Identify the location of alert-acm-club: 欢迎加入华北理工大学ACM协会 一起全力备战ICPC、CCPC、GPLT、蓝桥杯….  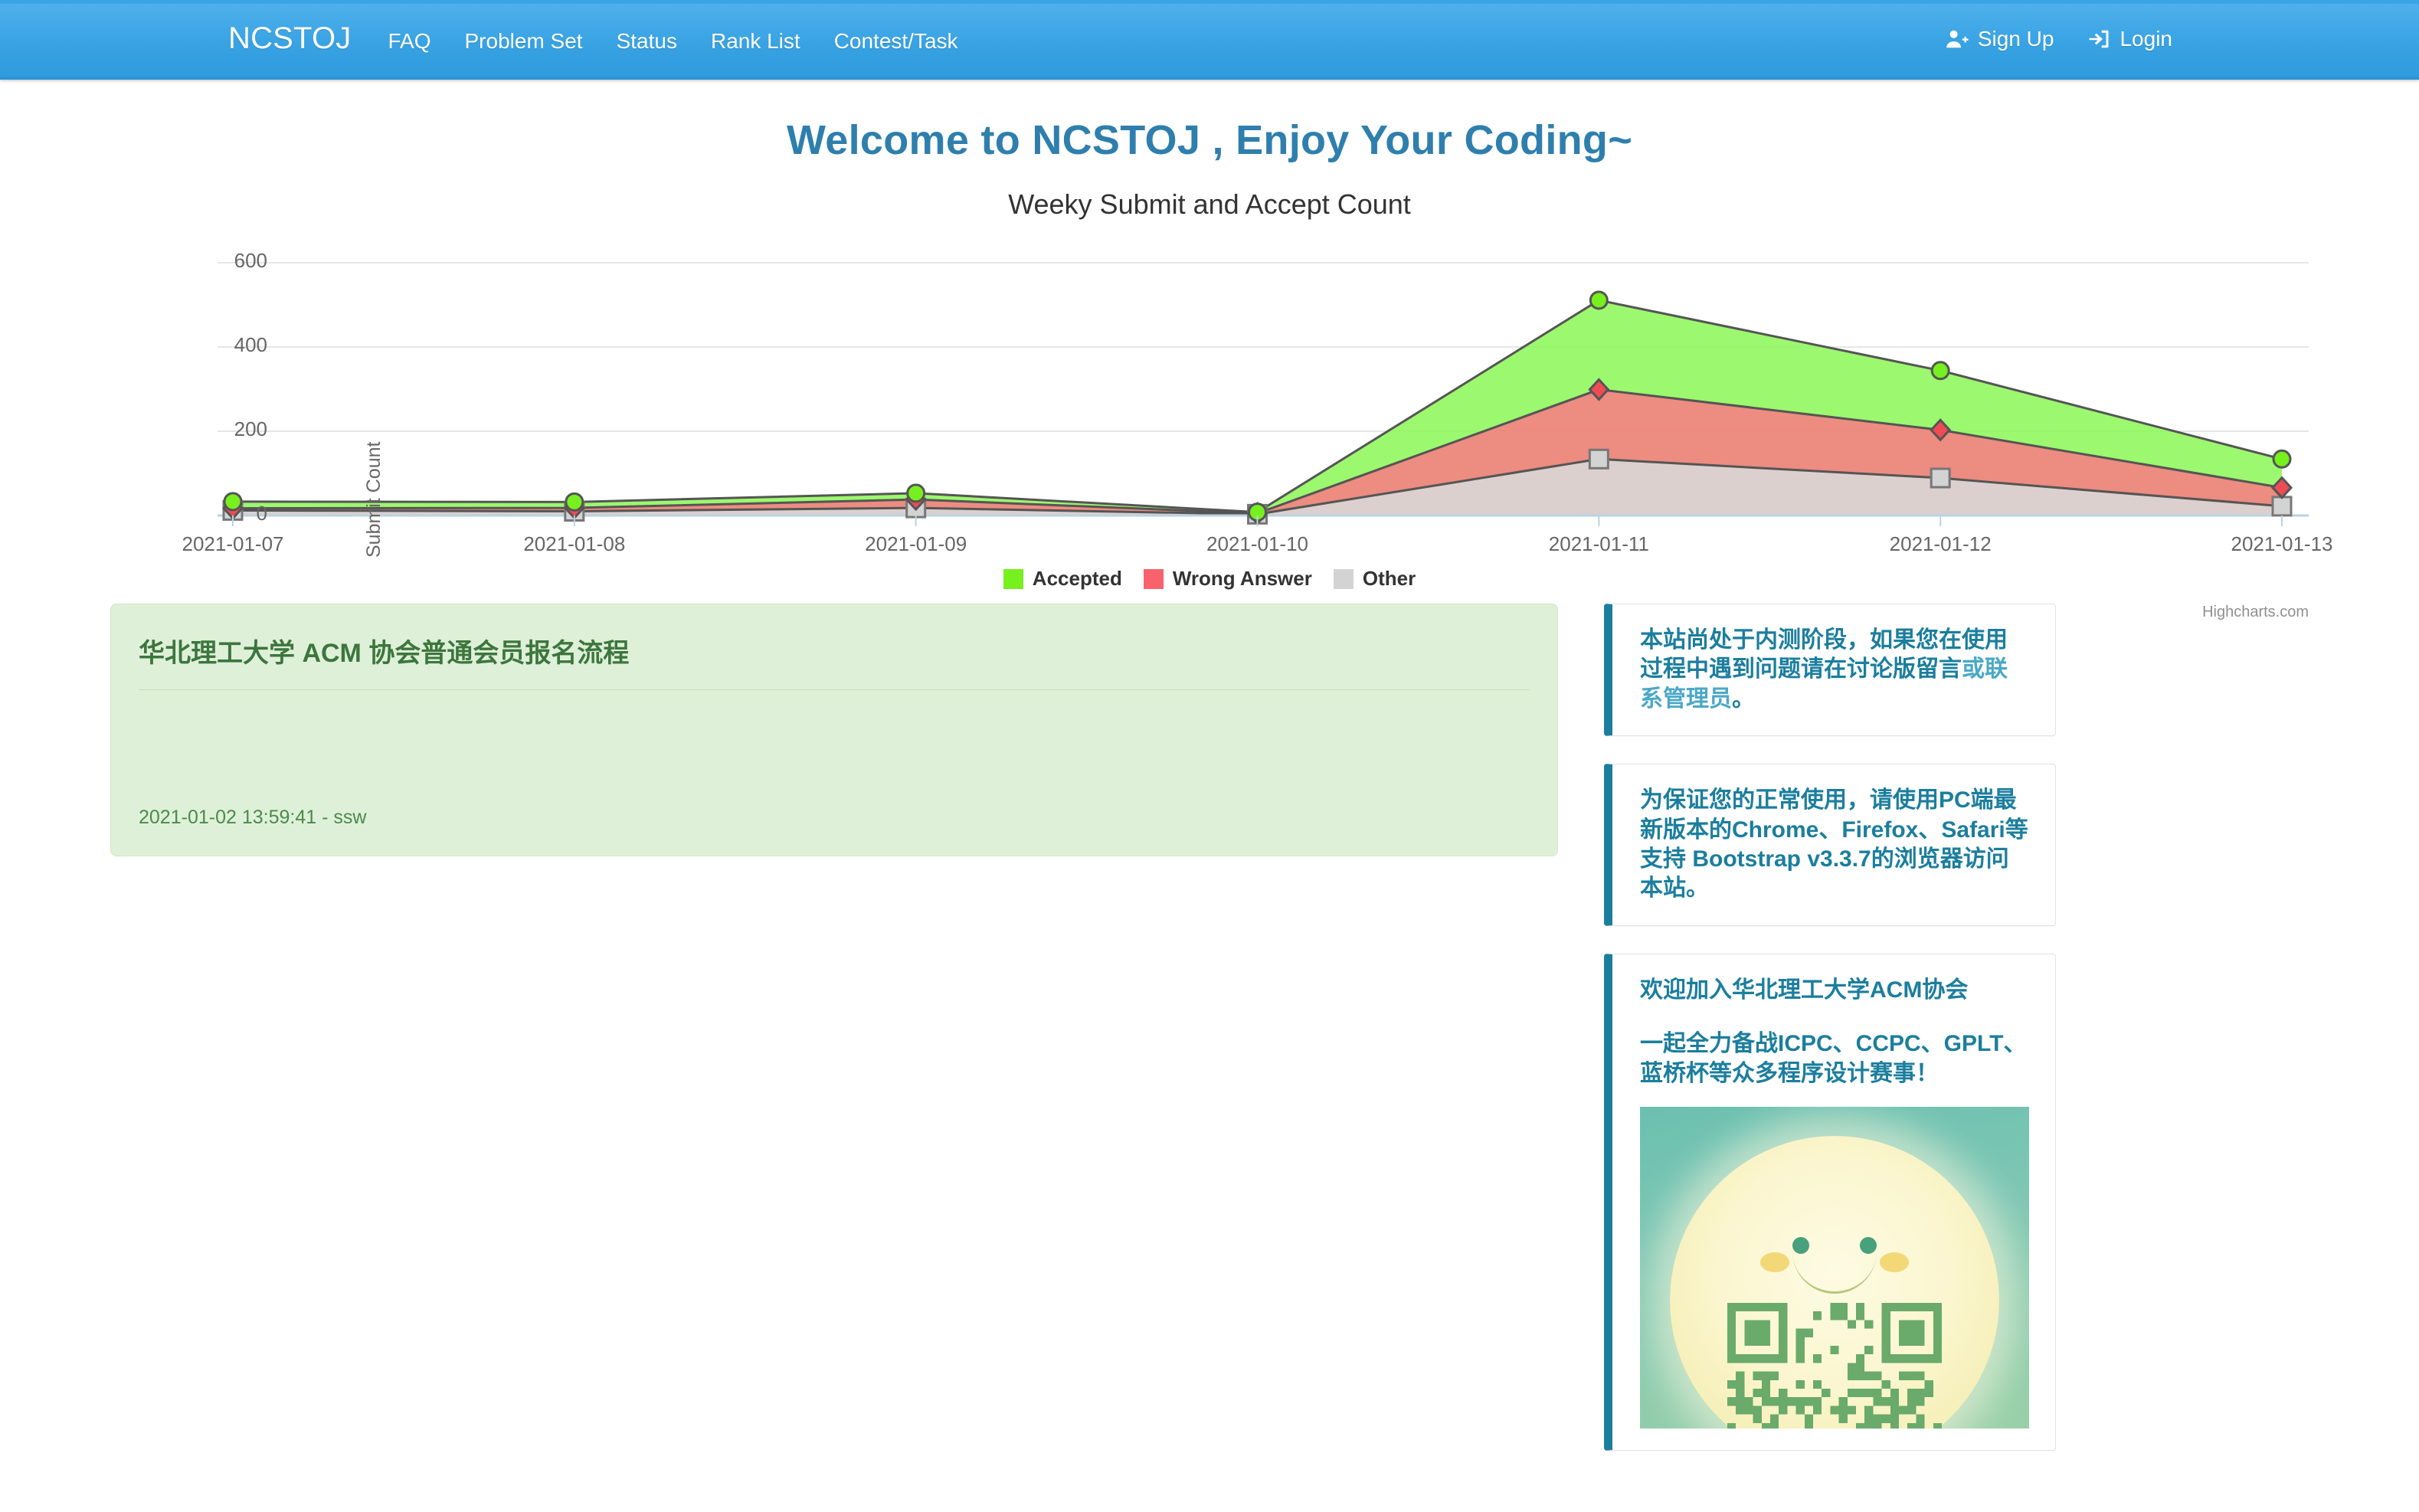
(1830, 1202).